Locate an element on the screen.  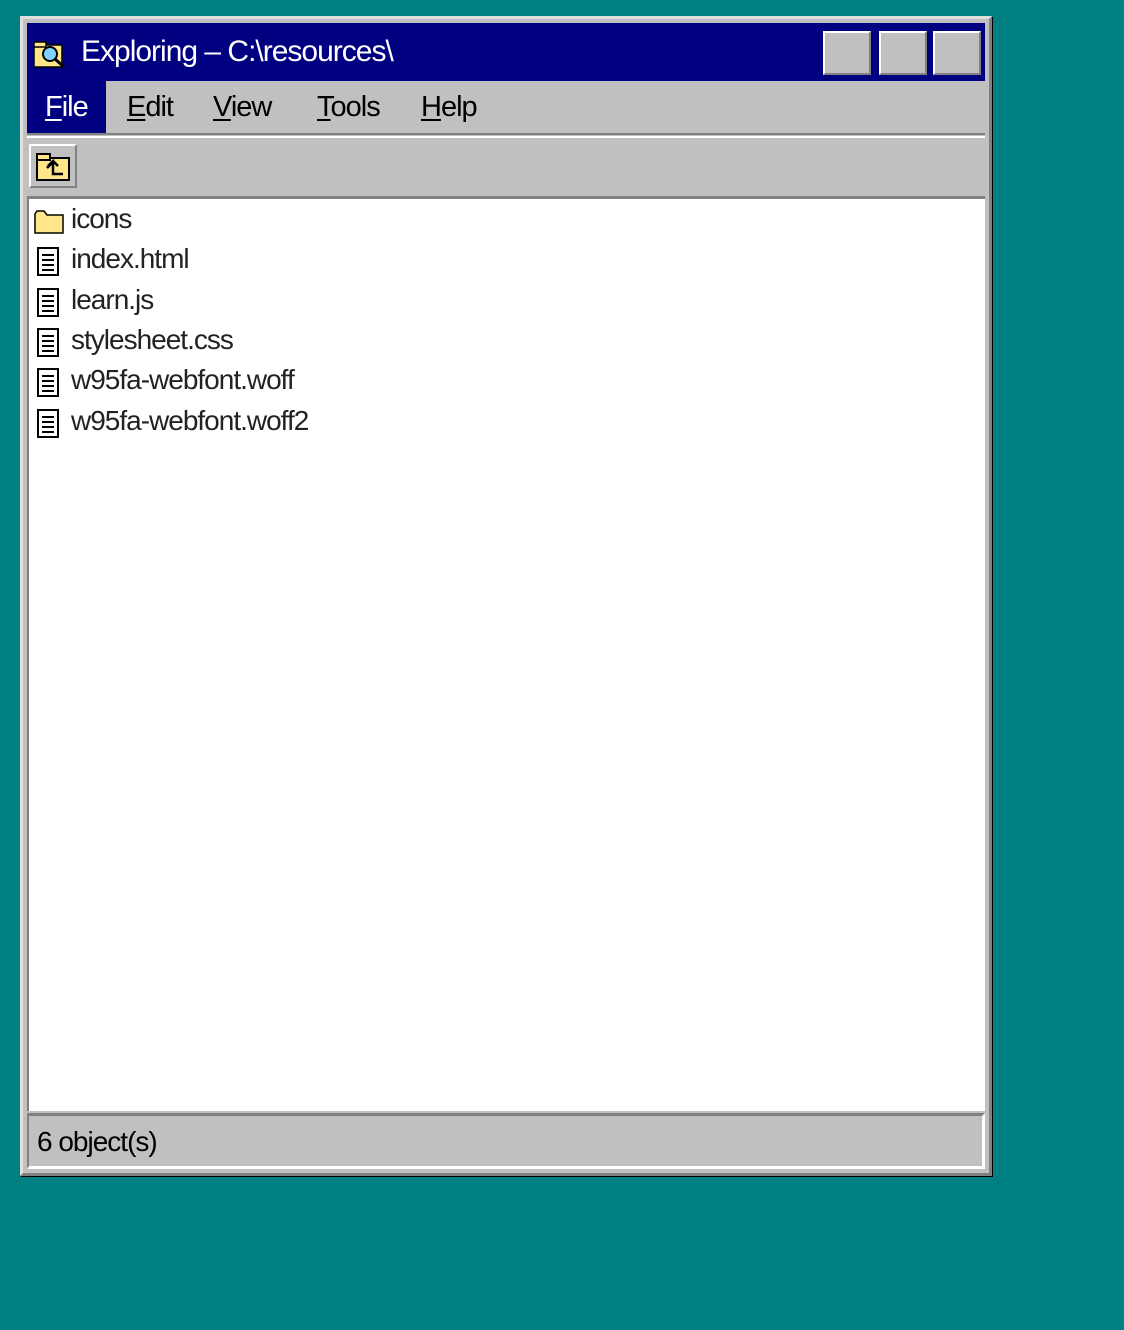
file-name: learn.js is located at coordinates (112, 299).